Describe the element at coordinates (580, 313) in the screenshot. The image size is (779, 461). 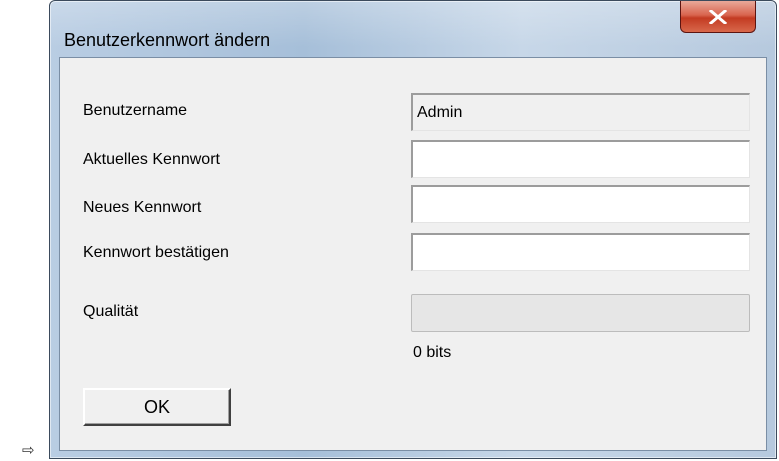
I see `quality-progress-bar` at that location.